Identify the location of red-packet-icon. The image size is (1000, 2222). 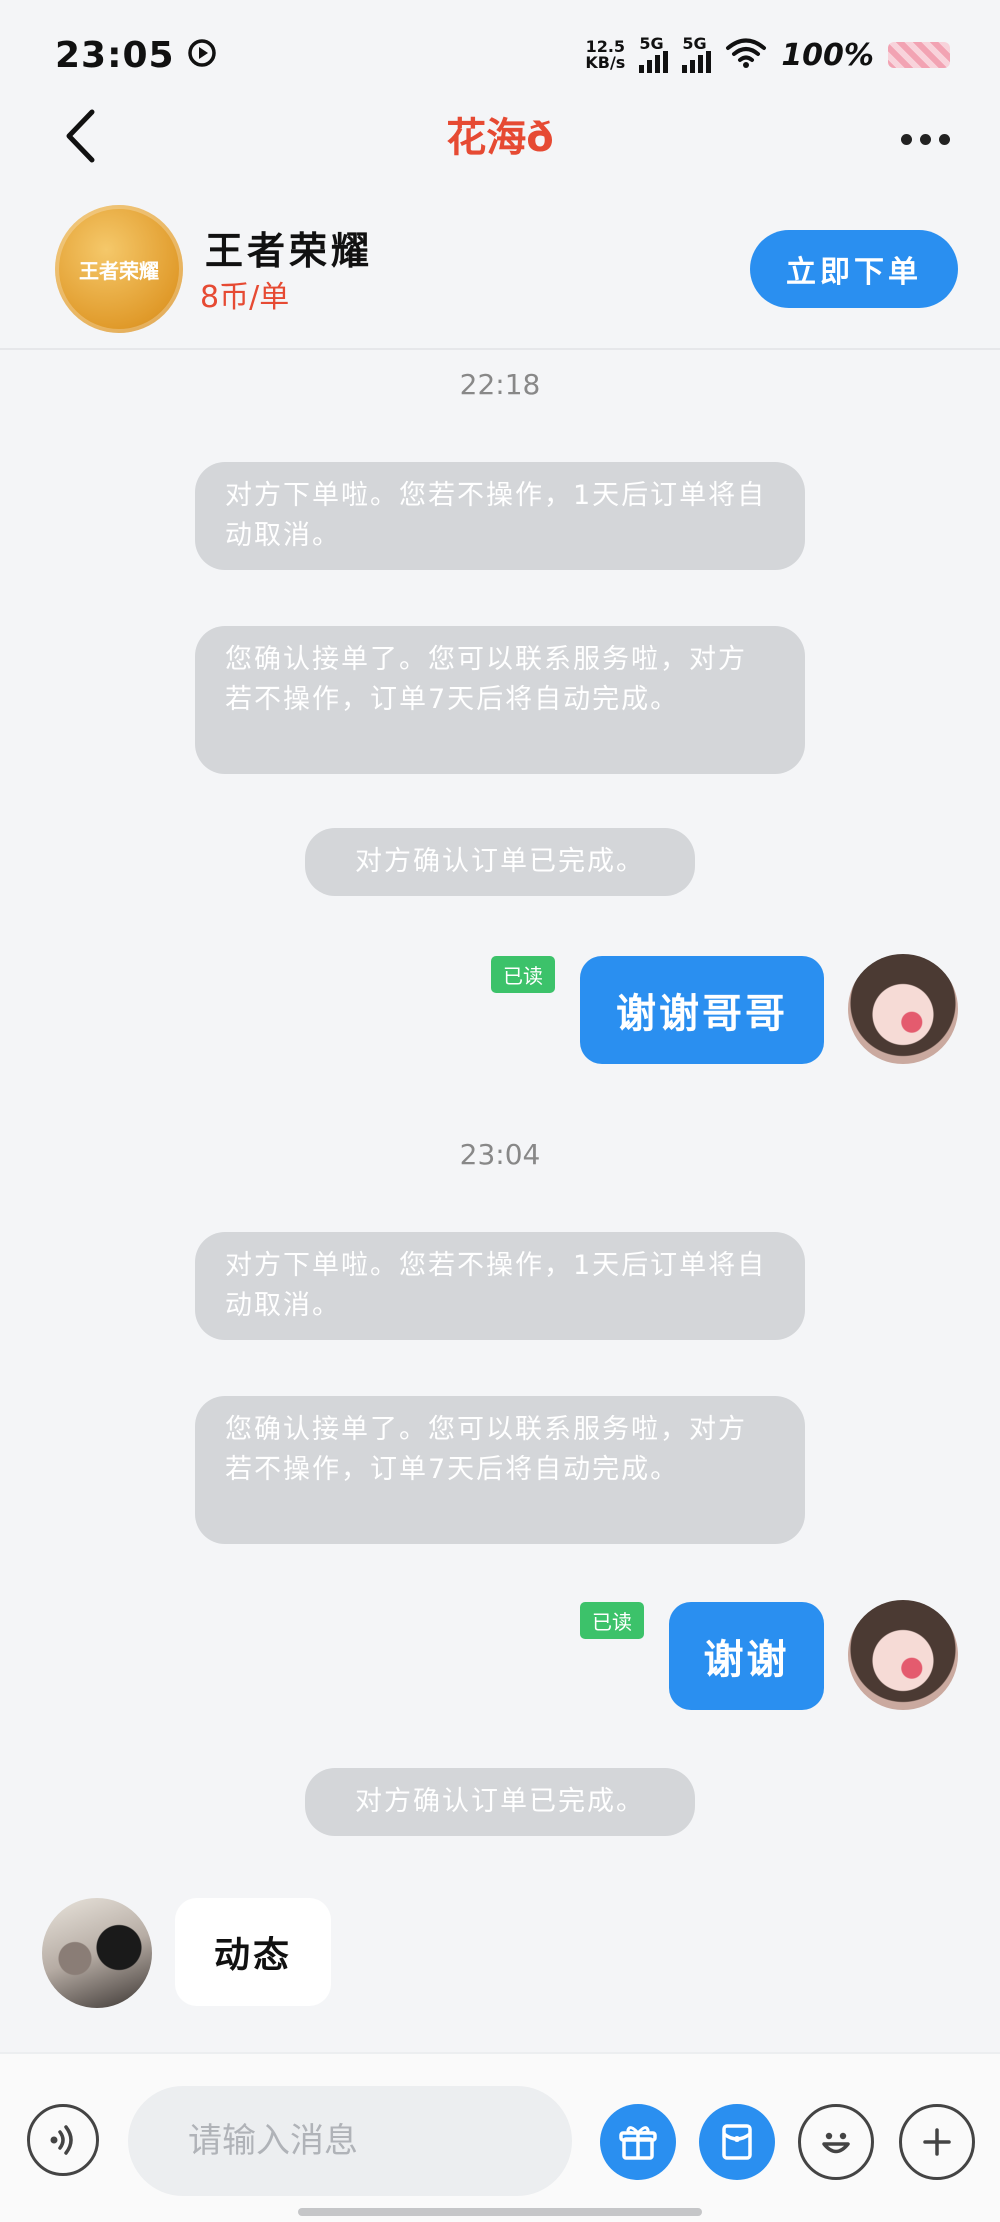
(737, 2142).